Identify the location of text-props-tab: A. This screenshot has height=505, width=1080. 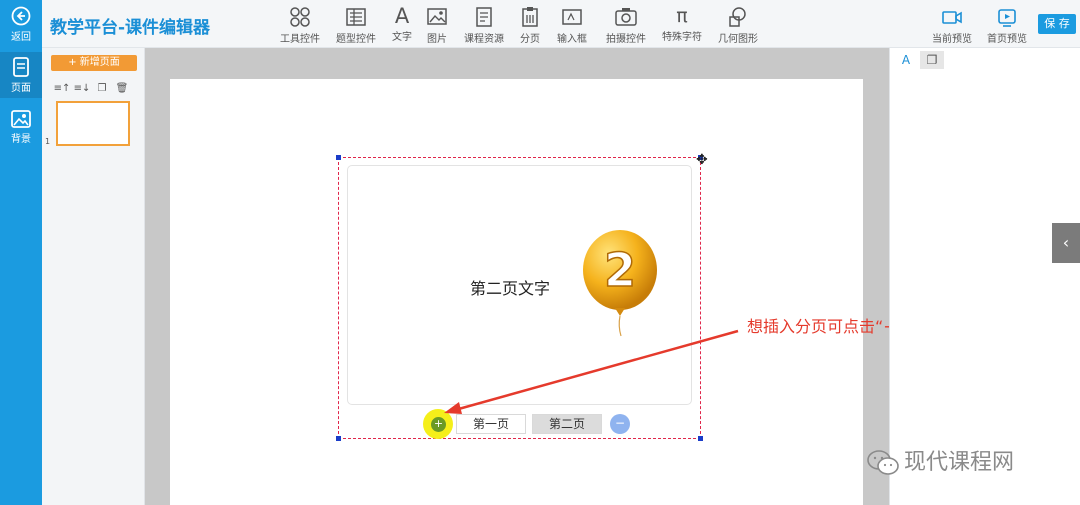
(906, 60).